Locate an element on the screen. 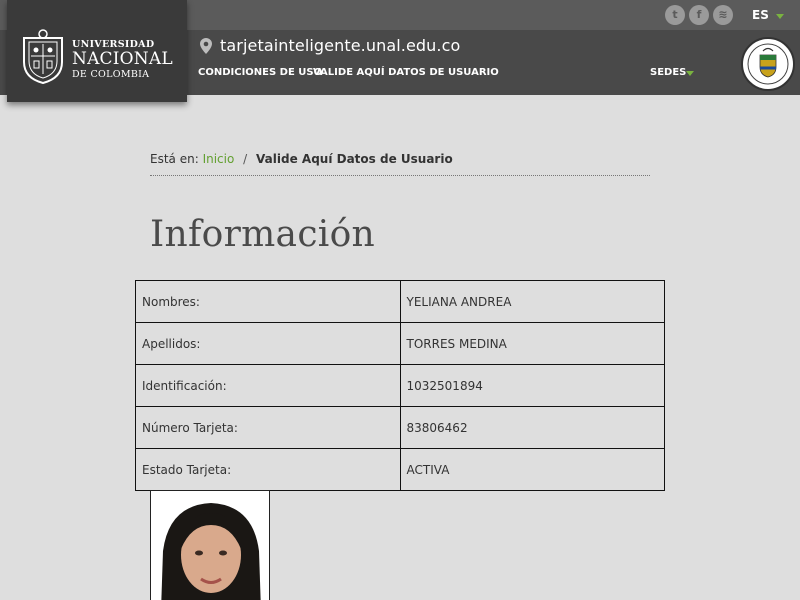 The width and height of the screenshot is (800, 600). field-label: Número Tarjeta: is located at coordinates (268, 427).